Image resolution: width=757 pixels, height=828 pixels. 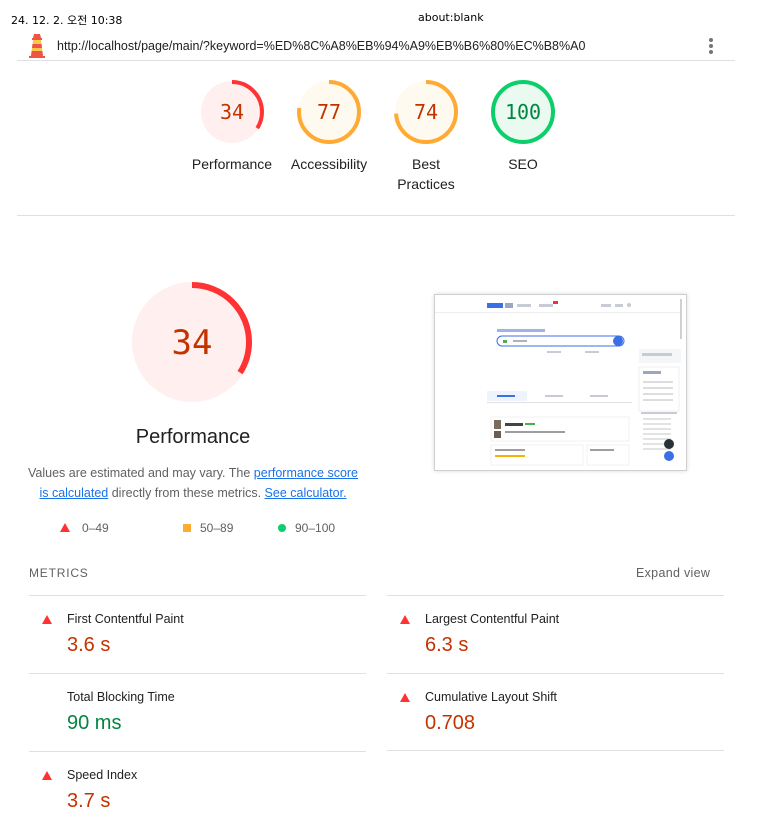 What do you see at coordinates (492, 619) in the screenshot?
I see `metric-label: Largest Contentful Paint` at bounding box center [492, 619].